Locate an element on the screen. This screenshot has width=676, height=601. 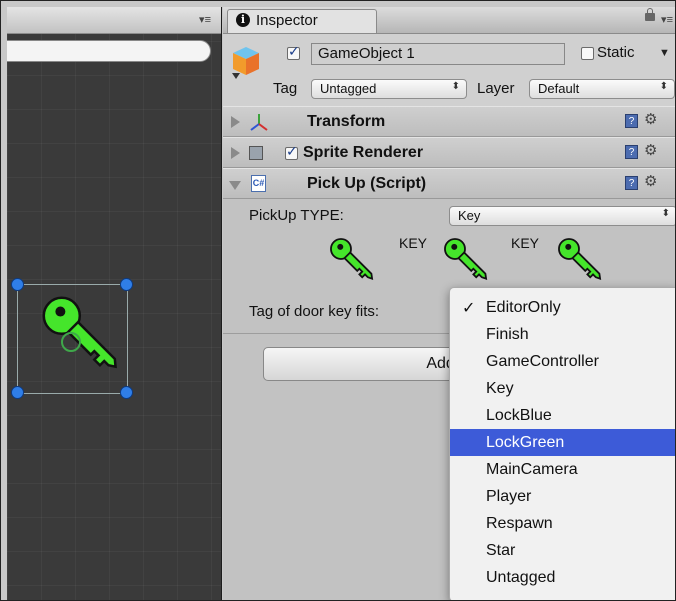
dropdown-option: Star is located at coordinates (562, 550).